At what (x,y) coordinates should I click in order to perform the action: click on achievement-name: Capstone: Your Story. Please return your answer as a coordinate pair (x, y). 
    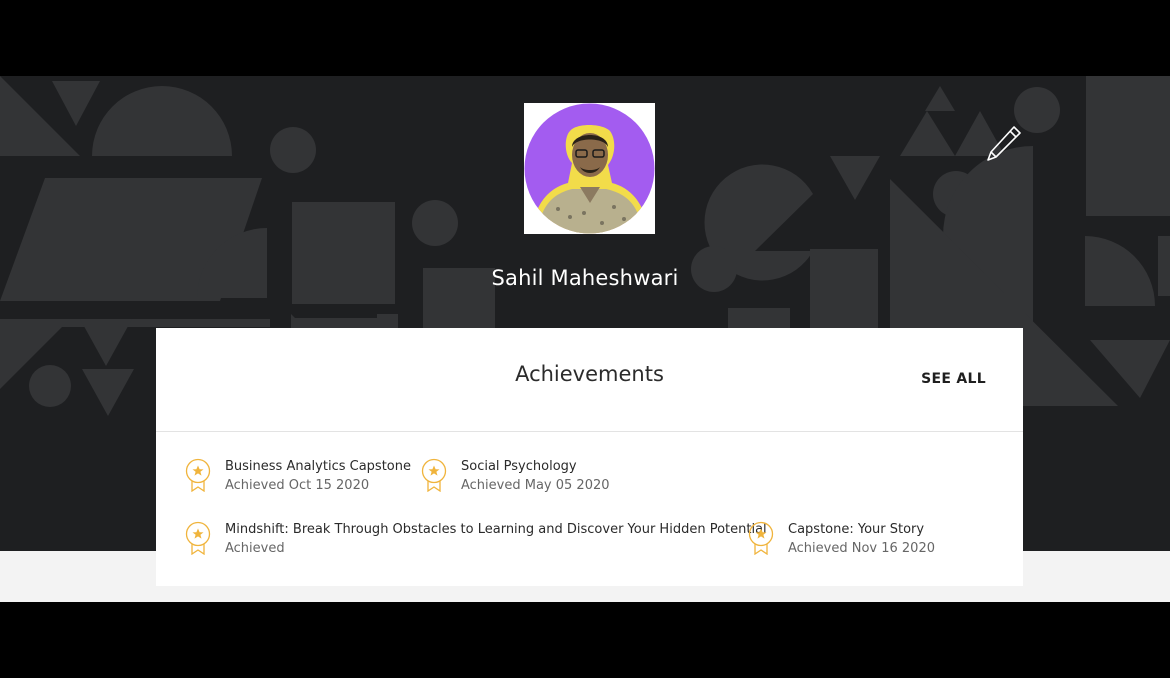
    Looking at the image, I should click on (856, 529).